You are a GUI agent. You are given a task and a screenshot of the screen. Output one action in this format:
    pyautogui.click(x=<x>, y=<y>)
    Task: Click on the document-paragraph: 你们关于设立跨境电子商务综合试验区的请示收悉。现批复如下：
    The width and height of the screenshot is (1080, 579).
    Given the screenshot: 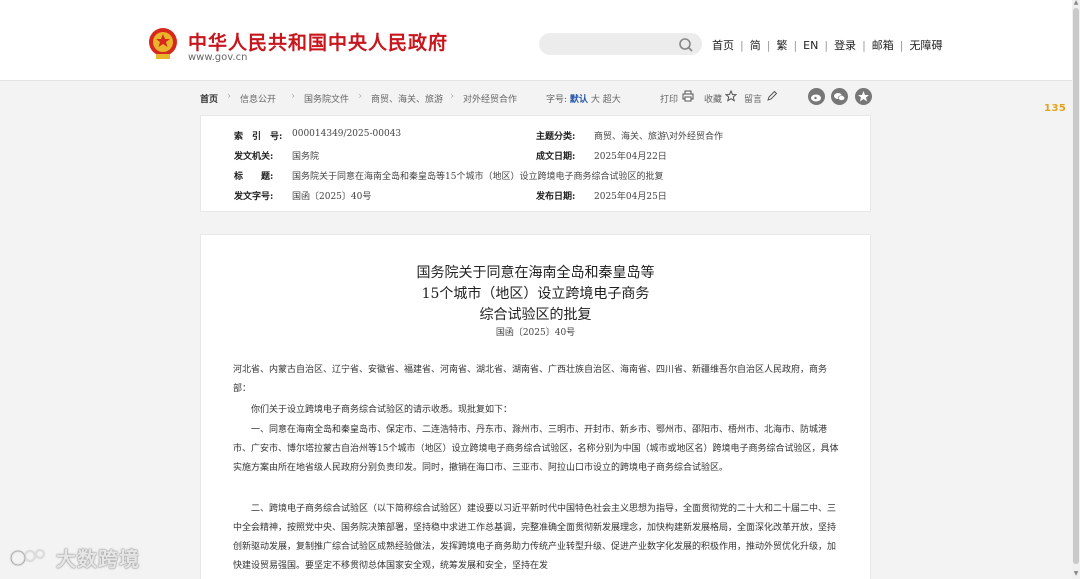 What is the action you would take?
    pyautogui.click(x=382, y=410)
    